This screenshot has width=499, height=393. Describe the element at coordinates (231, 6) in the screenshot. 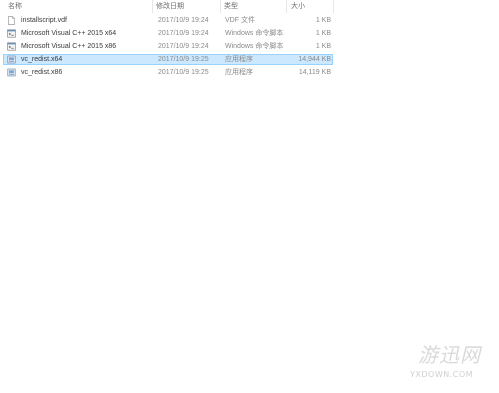

I see `column-header-type: 类型` at that location.